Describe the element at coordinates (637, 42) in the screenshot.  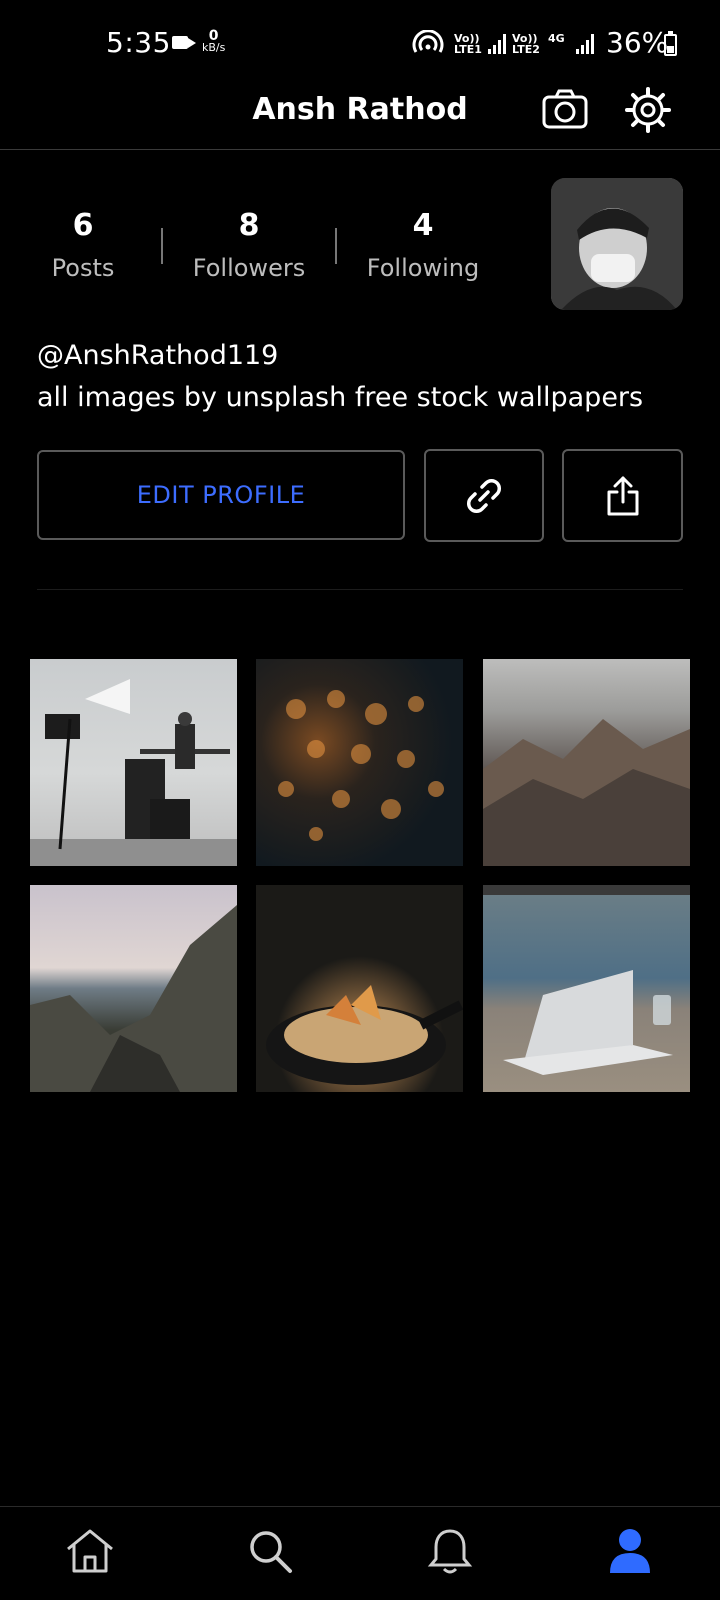
I see `battery-percent: 36%` at that location.